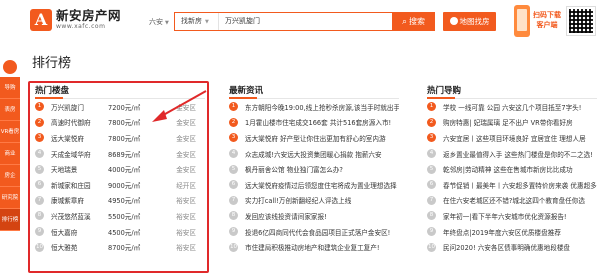 This screenshot has width=610, height=278. I want to click on news-link: 远大棠悦府疫情过后领您度住宅将成为置业理想选择, so click(322, 185).